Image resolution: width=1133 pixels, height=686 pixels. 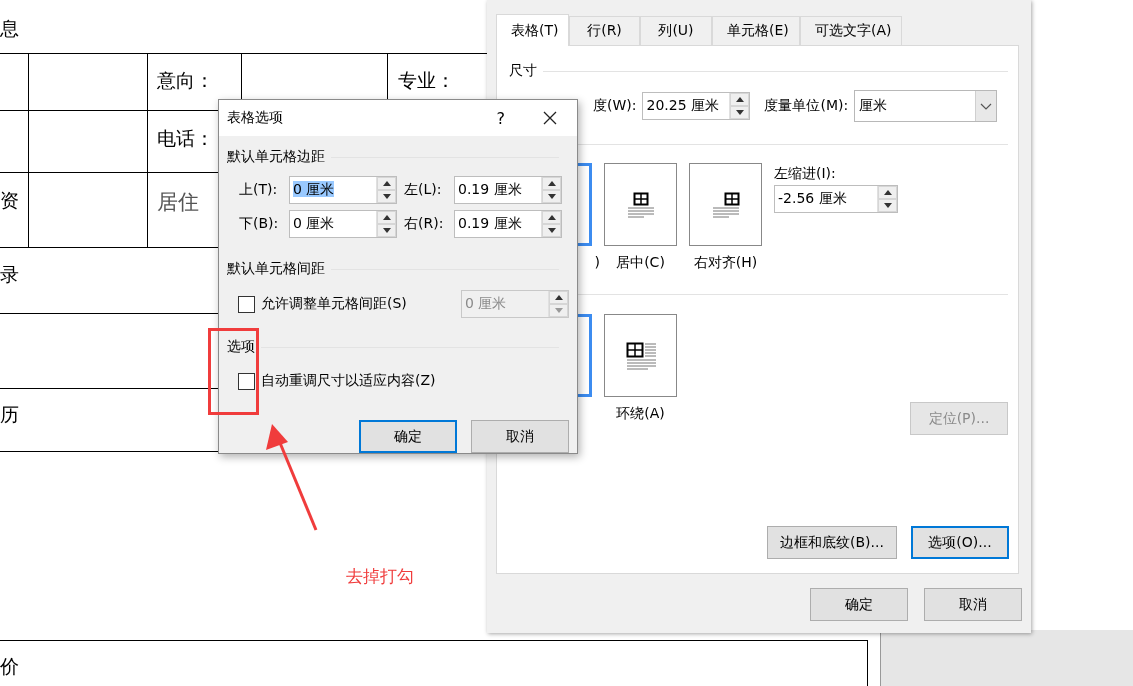 I want to click on option-label: ), so click(x=597, y=262).